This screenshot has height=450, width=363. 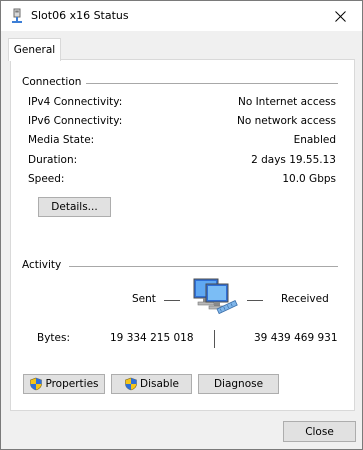 What do you see at coordinates (255, 300) in the screenshot?
I see `received-line` at bounding box center [255, 300].